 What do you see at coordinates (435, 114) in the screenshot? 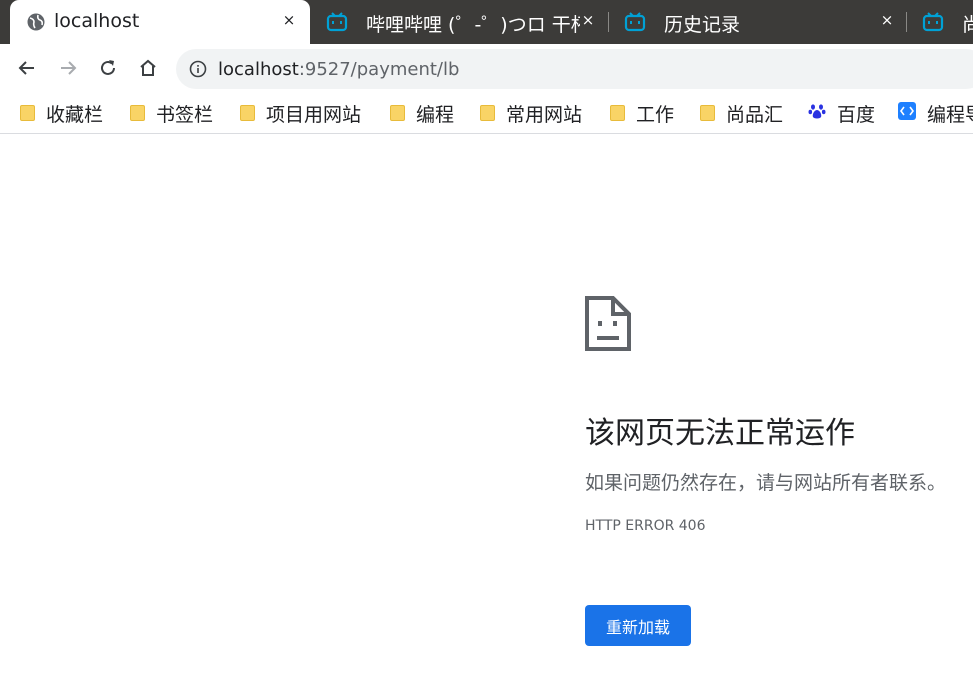
I see `bookmark-label: 编程` at bounding box center [435, 114].